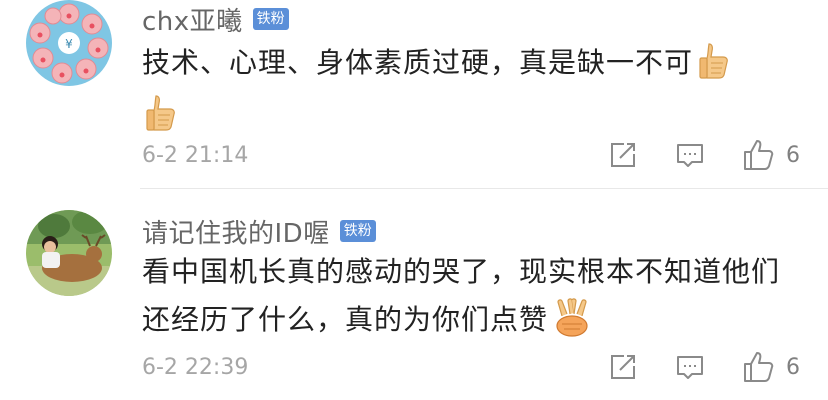 The height and width of the screenshot is (400, 828). What do you see at coordinates (472, 367) in the screenshot?
I see `comment-meta: 6-2 22:39 6` at bounding box center [472, 367].